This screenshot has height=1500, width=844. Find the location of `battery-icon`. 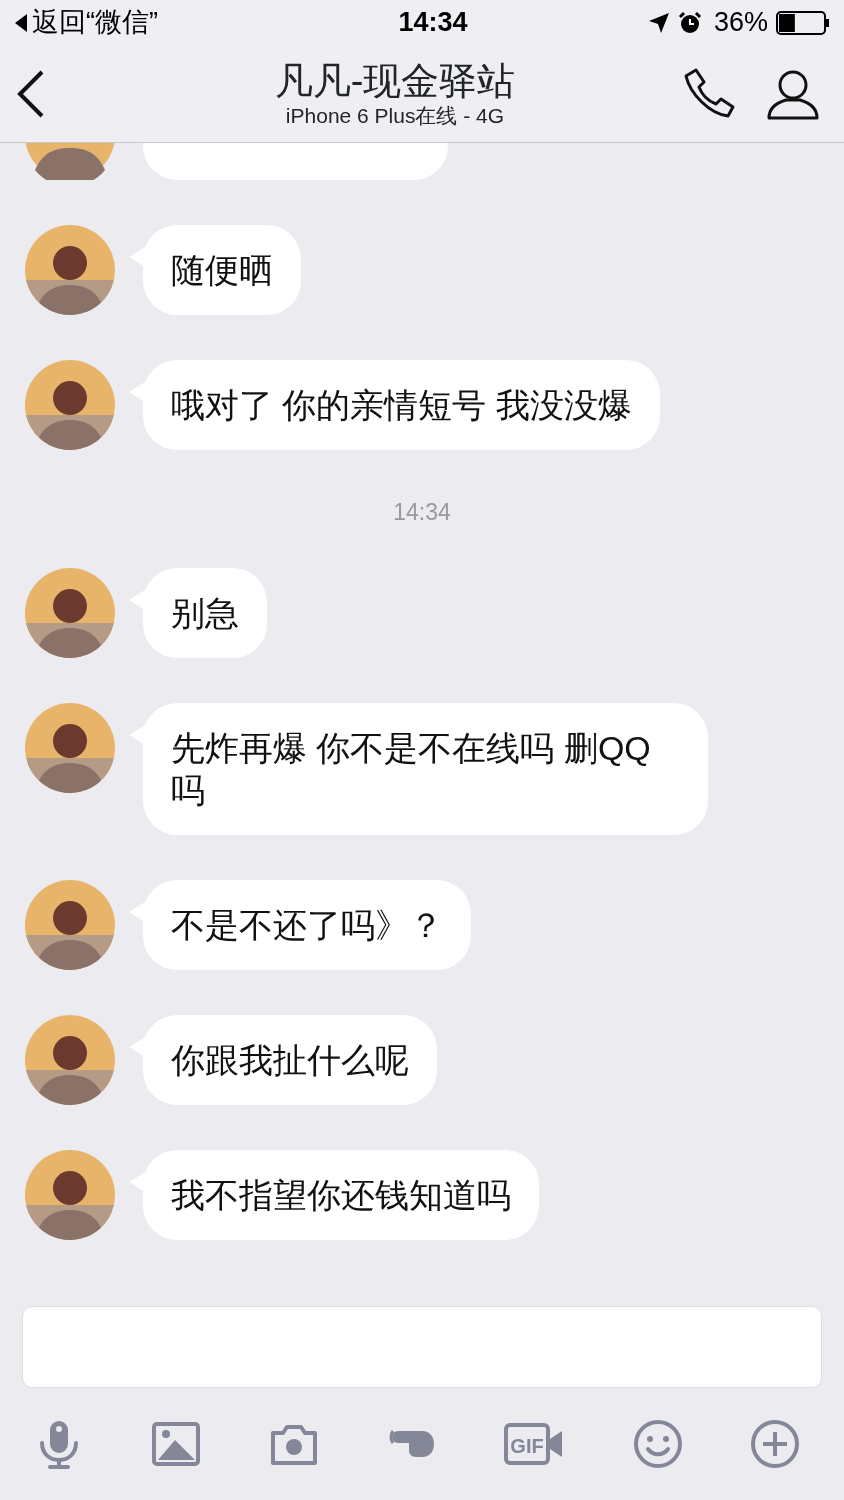

battery-icon is located at coordinates (803, 22).